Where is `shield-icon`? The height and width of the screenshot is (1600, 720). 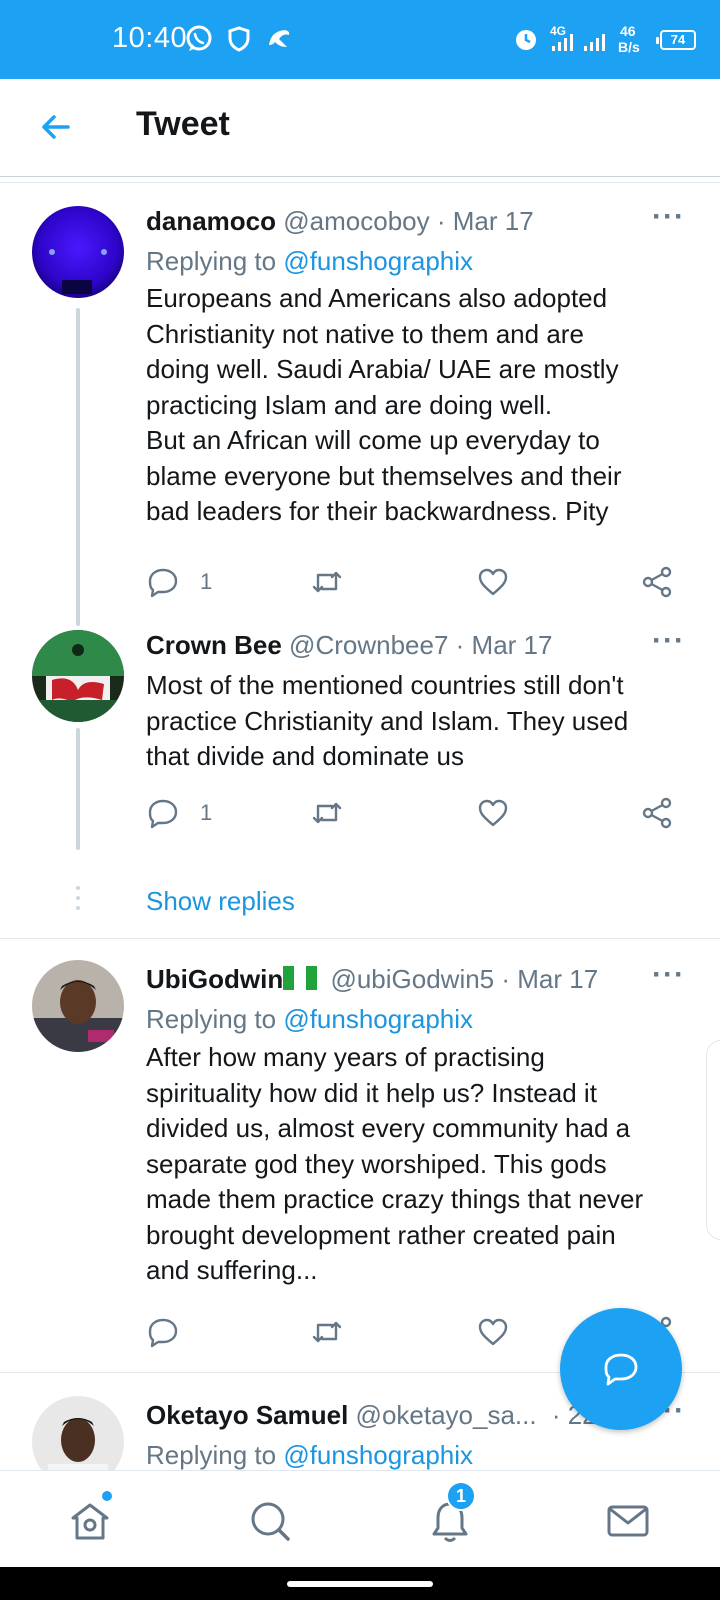 shield-icon is located at coordinates (239, 39).